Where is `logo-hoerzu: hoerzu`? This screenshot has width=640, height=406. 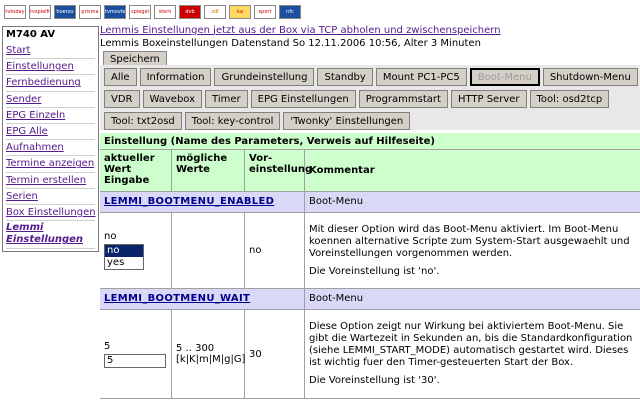 logo-hoerzu: hoerzu is located at coordinates (65, 12).